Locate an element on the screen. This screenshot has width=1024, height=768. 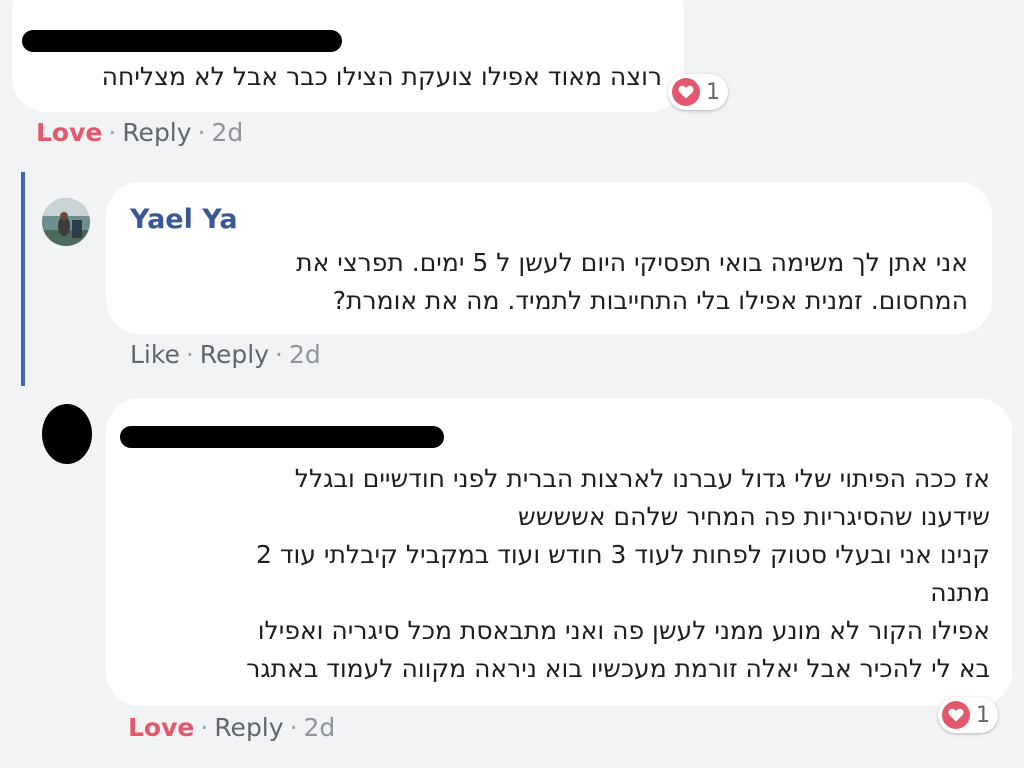
like-link: Like is located at coordinates (155, 354).